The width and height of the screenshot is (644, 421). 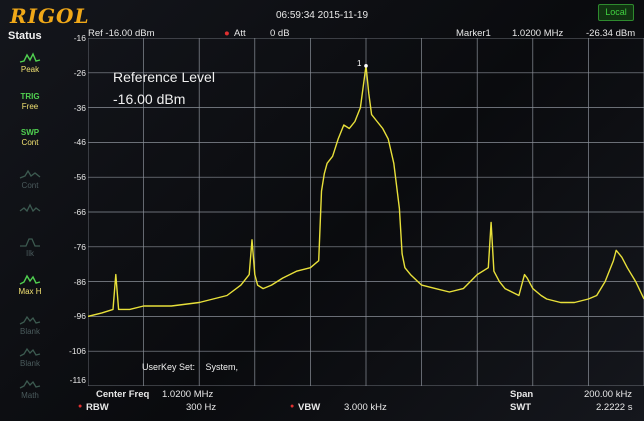 I want to click on userkey-status: UserKey Set: System,, so click(x=194, y=367).